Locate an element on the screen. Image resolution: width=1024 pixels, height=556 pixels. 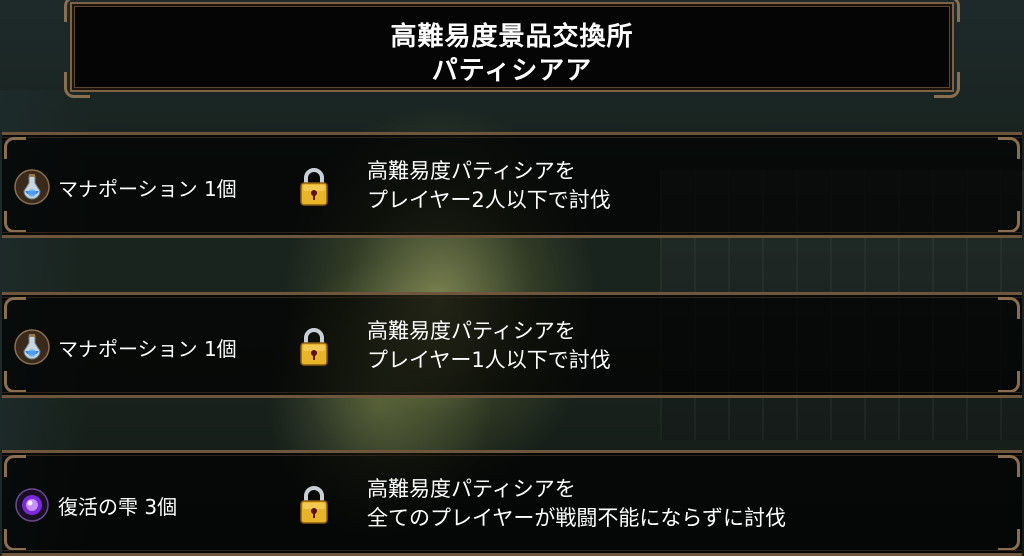
condition-line: プレイヤー2人以下で討伐 is located at coordinates (489, 200).